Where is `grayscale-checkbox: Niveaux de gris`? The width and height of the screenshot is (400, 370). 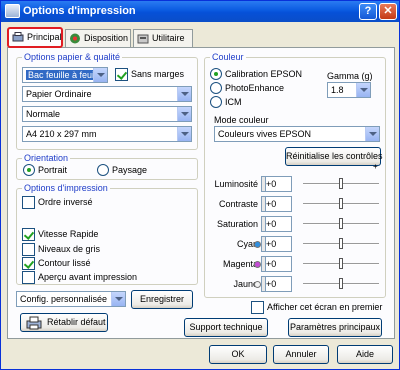 grayscale-checkbox: Niveaux de gris is located at coordinates (61, 249).